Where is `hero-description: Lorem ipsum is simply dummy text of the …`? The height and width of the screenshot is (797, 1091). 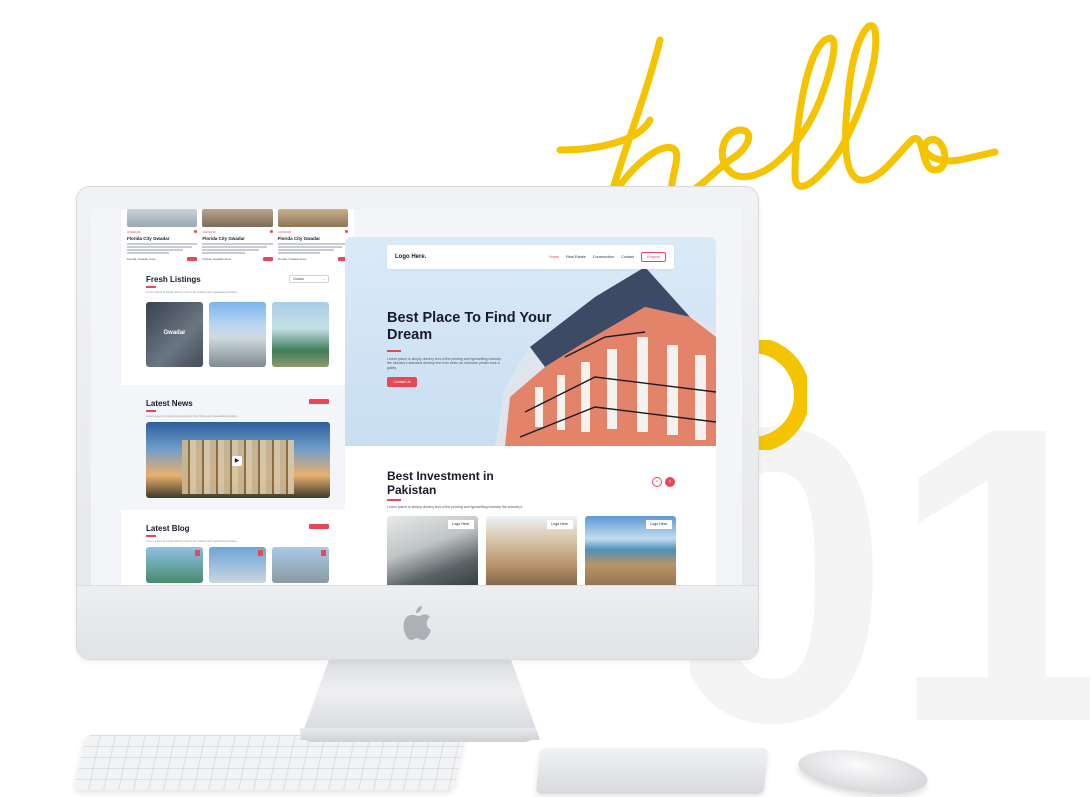 hero-description: Lorem ipsum is simply dummy text of the … is located at coordinates (444, 363).